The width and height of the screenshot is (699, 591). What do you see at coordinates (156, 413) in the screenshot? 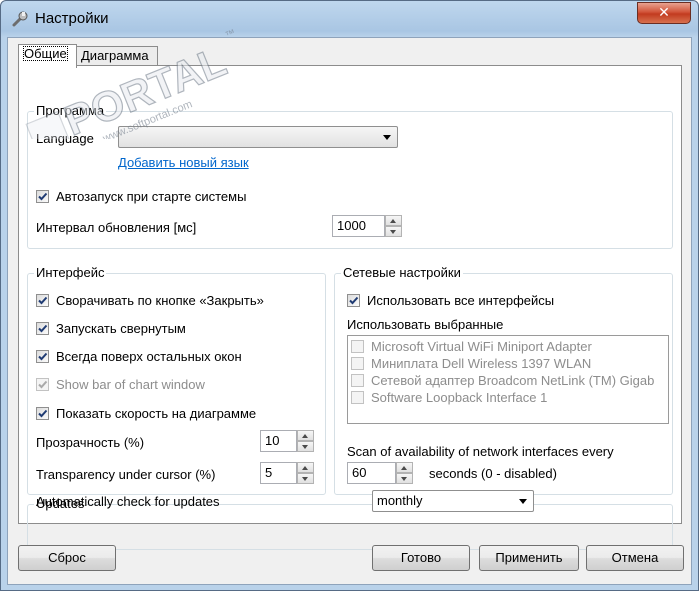
I see `show-speed-label: Показать скорость на диаграмме` at bounding box center [156, 413].